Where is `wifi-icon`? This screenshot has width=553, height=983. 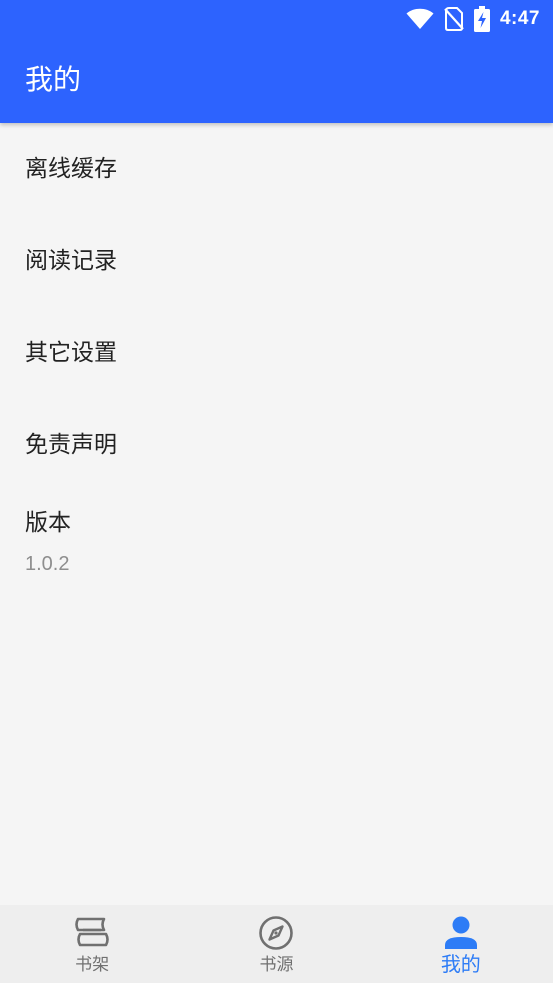 wifi-icon is located at coordinates (420, 19).